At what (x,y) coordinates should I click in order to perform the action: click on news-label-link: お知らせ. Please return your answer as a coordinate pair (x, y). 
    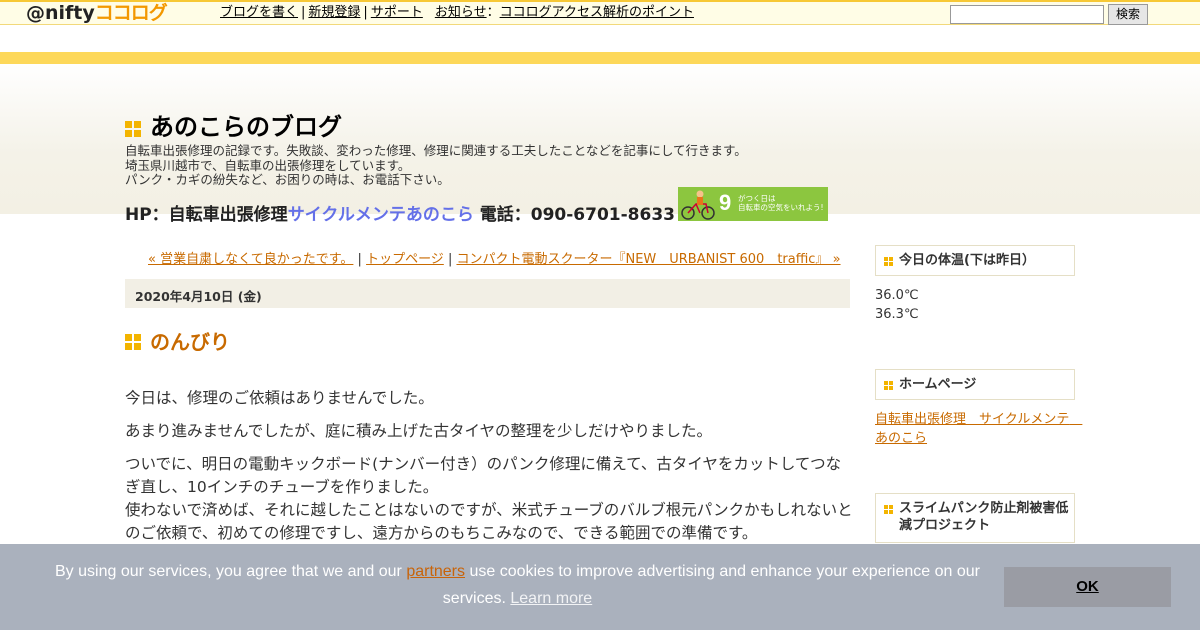
    Looking at the image, I should click on (461, 12).